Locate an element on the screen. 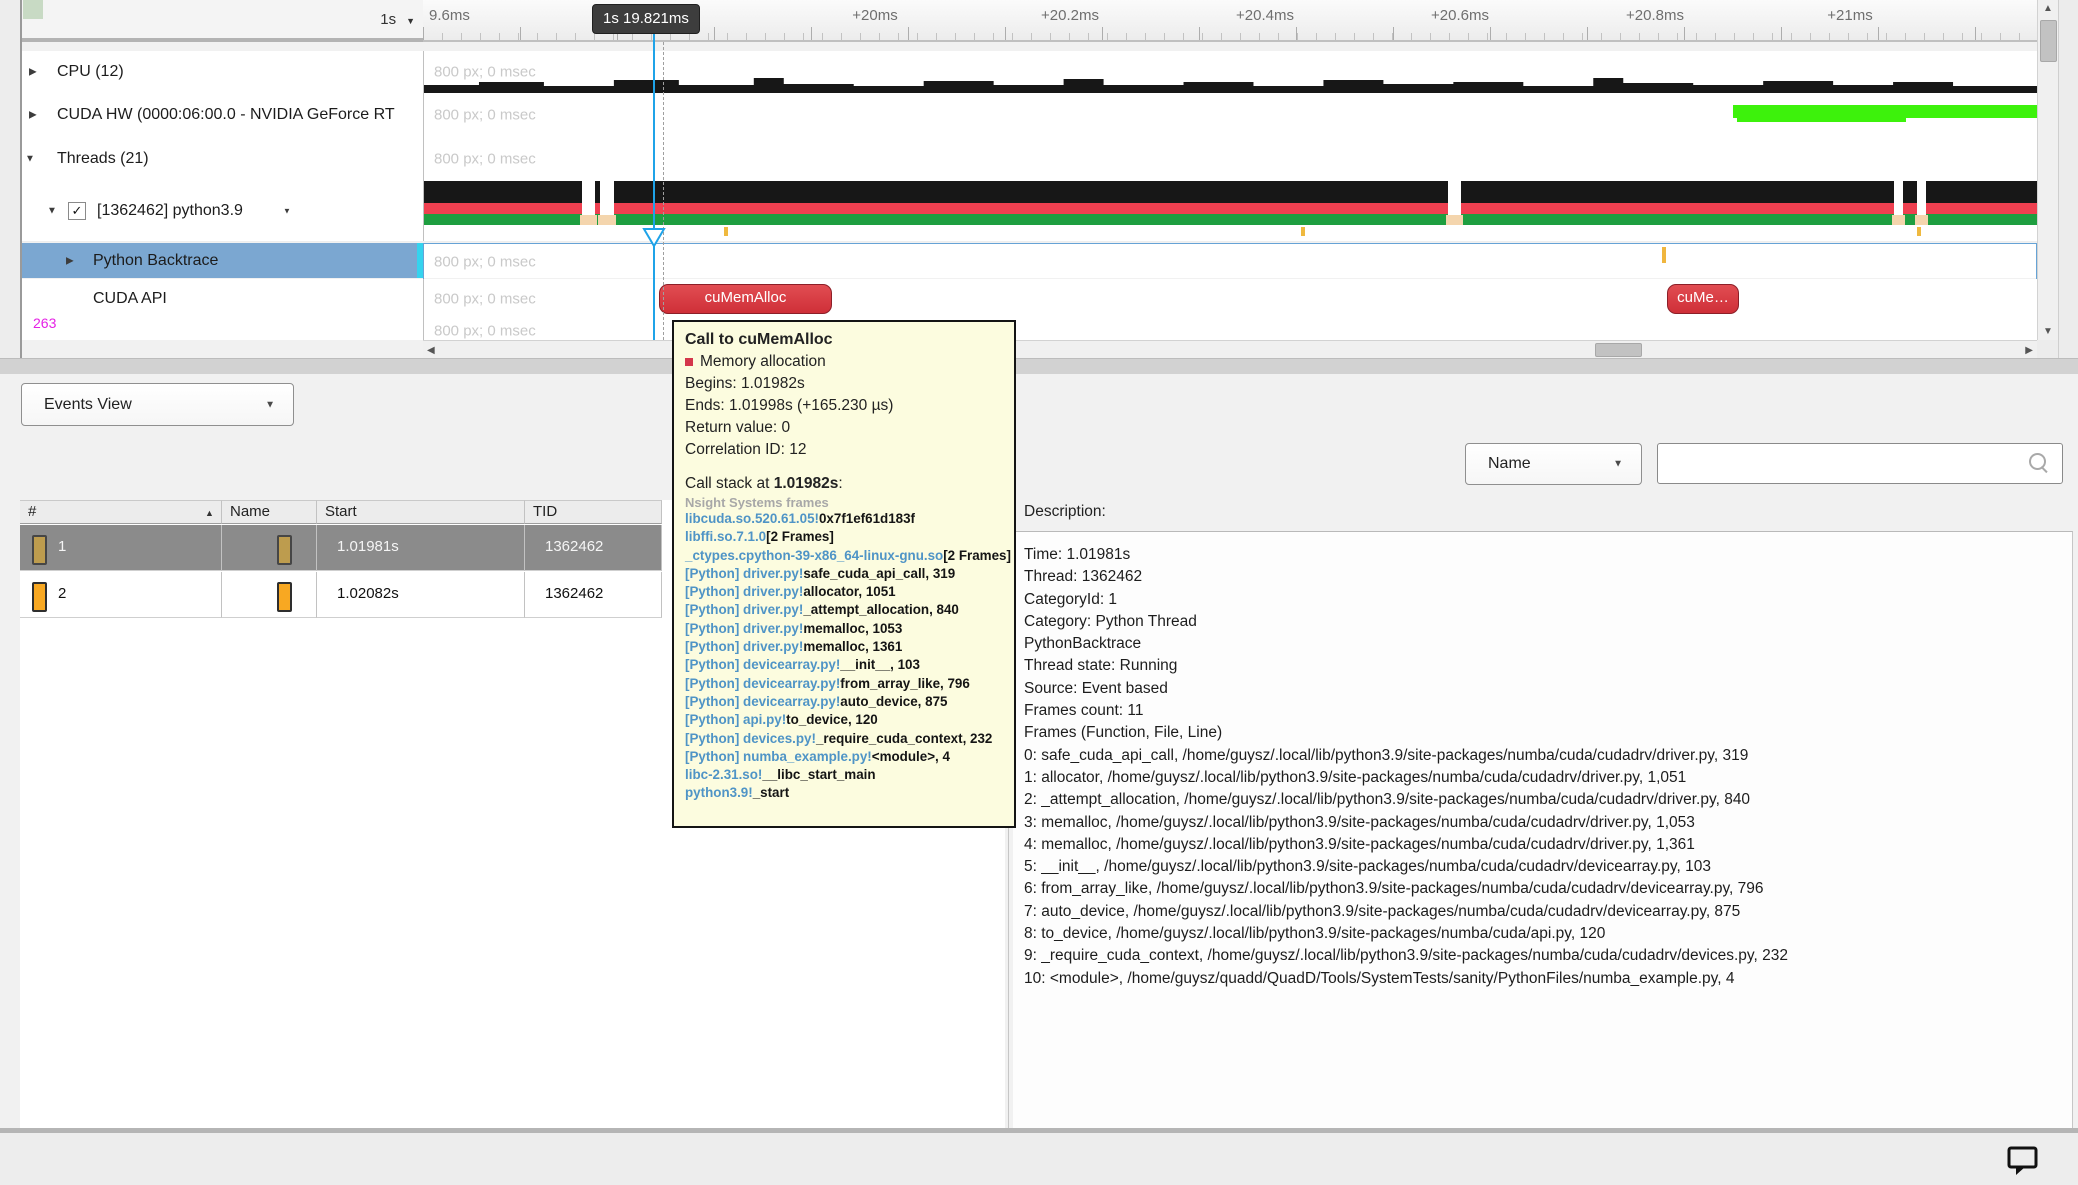 Image resolution: width=2078 pixels, height=1185 pixels. cuda-kernel-bar is located at coordinates (1885, 111).